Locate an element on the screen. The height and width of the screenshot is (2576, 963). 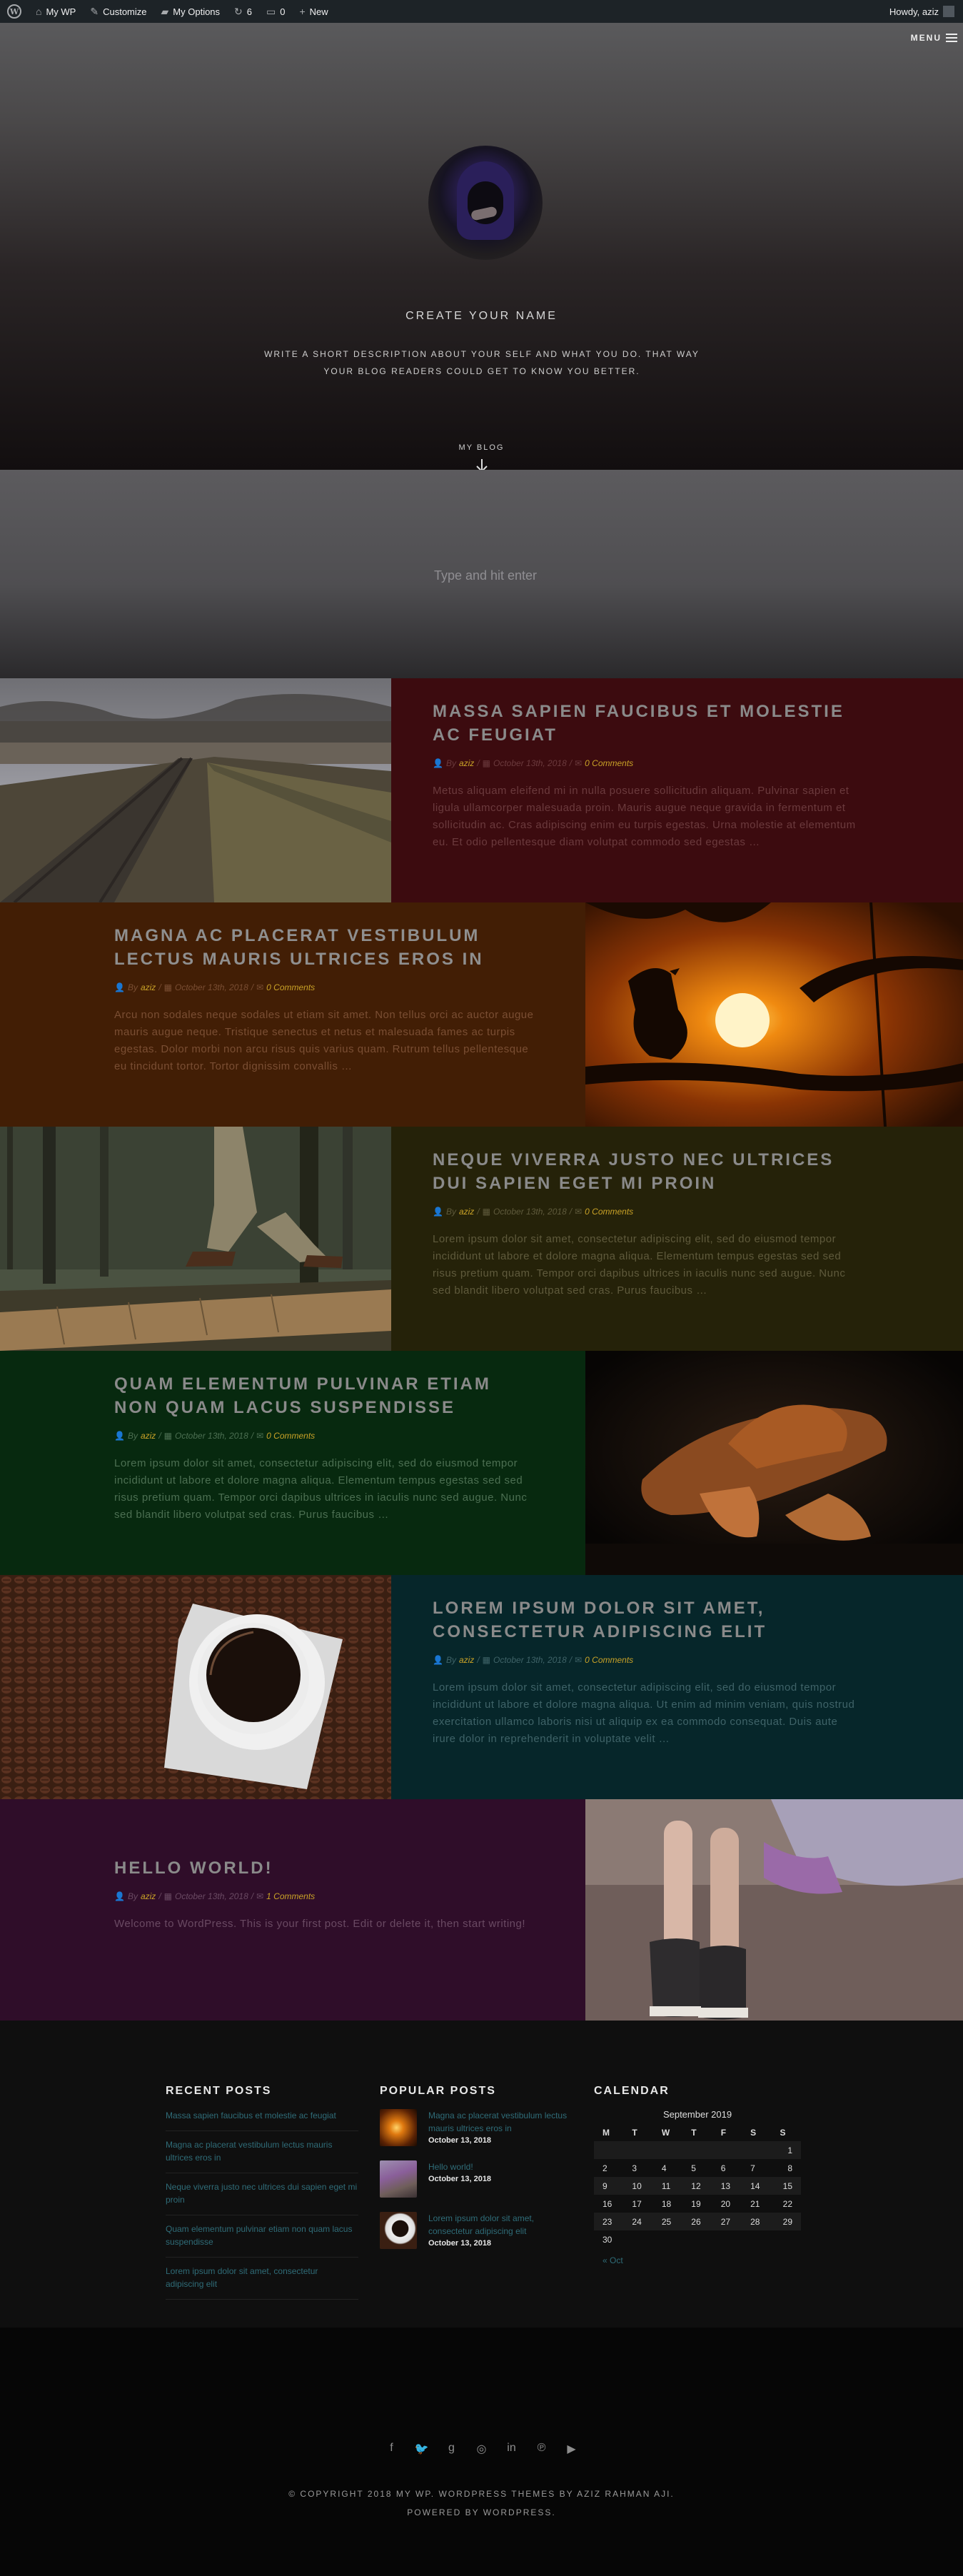
sneakers-image is located at coordinates (774, 1911).